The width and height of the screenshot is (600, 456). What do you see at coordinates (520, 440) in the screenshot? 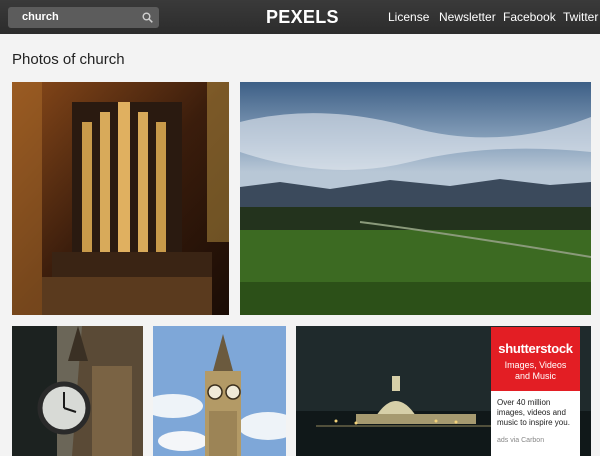
I see `ads-via-carbon-link: ads via Carbon` at bounding box center [520, 440].